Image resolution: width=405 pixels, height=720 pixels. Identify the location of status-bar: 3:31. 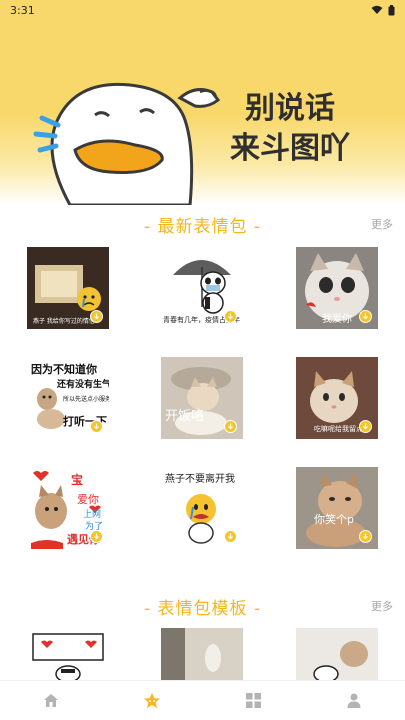
(202, 10).